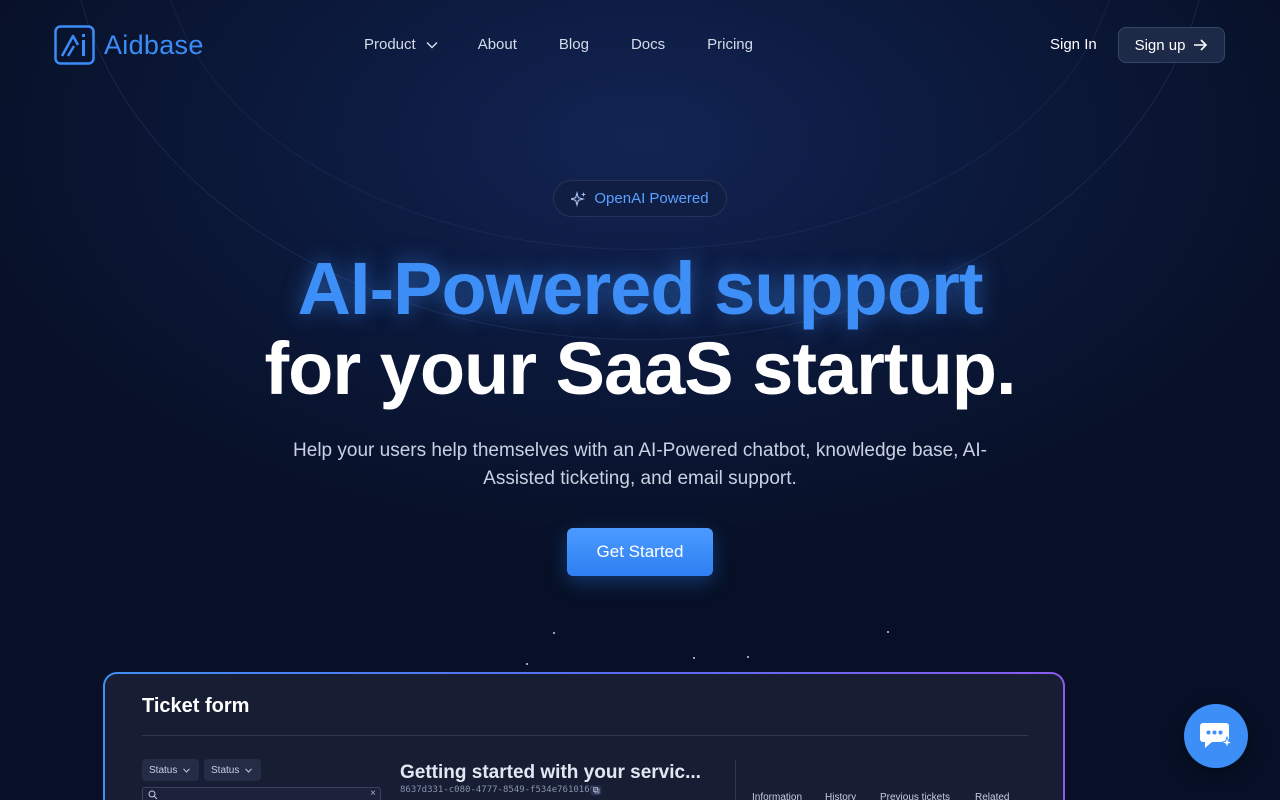  What do you see at coordinates (498, 790) in the screenshot?
I see `ticket-id: 8637d331-c080-4777-8549-f534e7610166` at bounding box center [498, 790].